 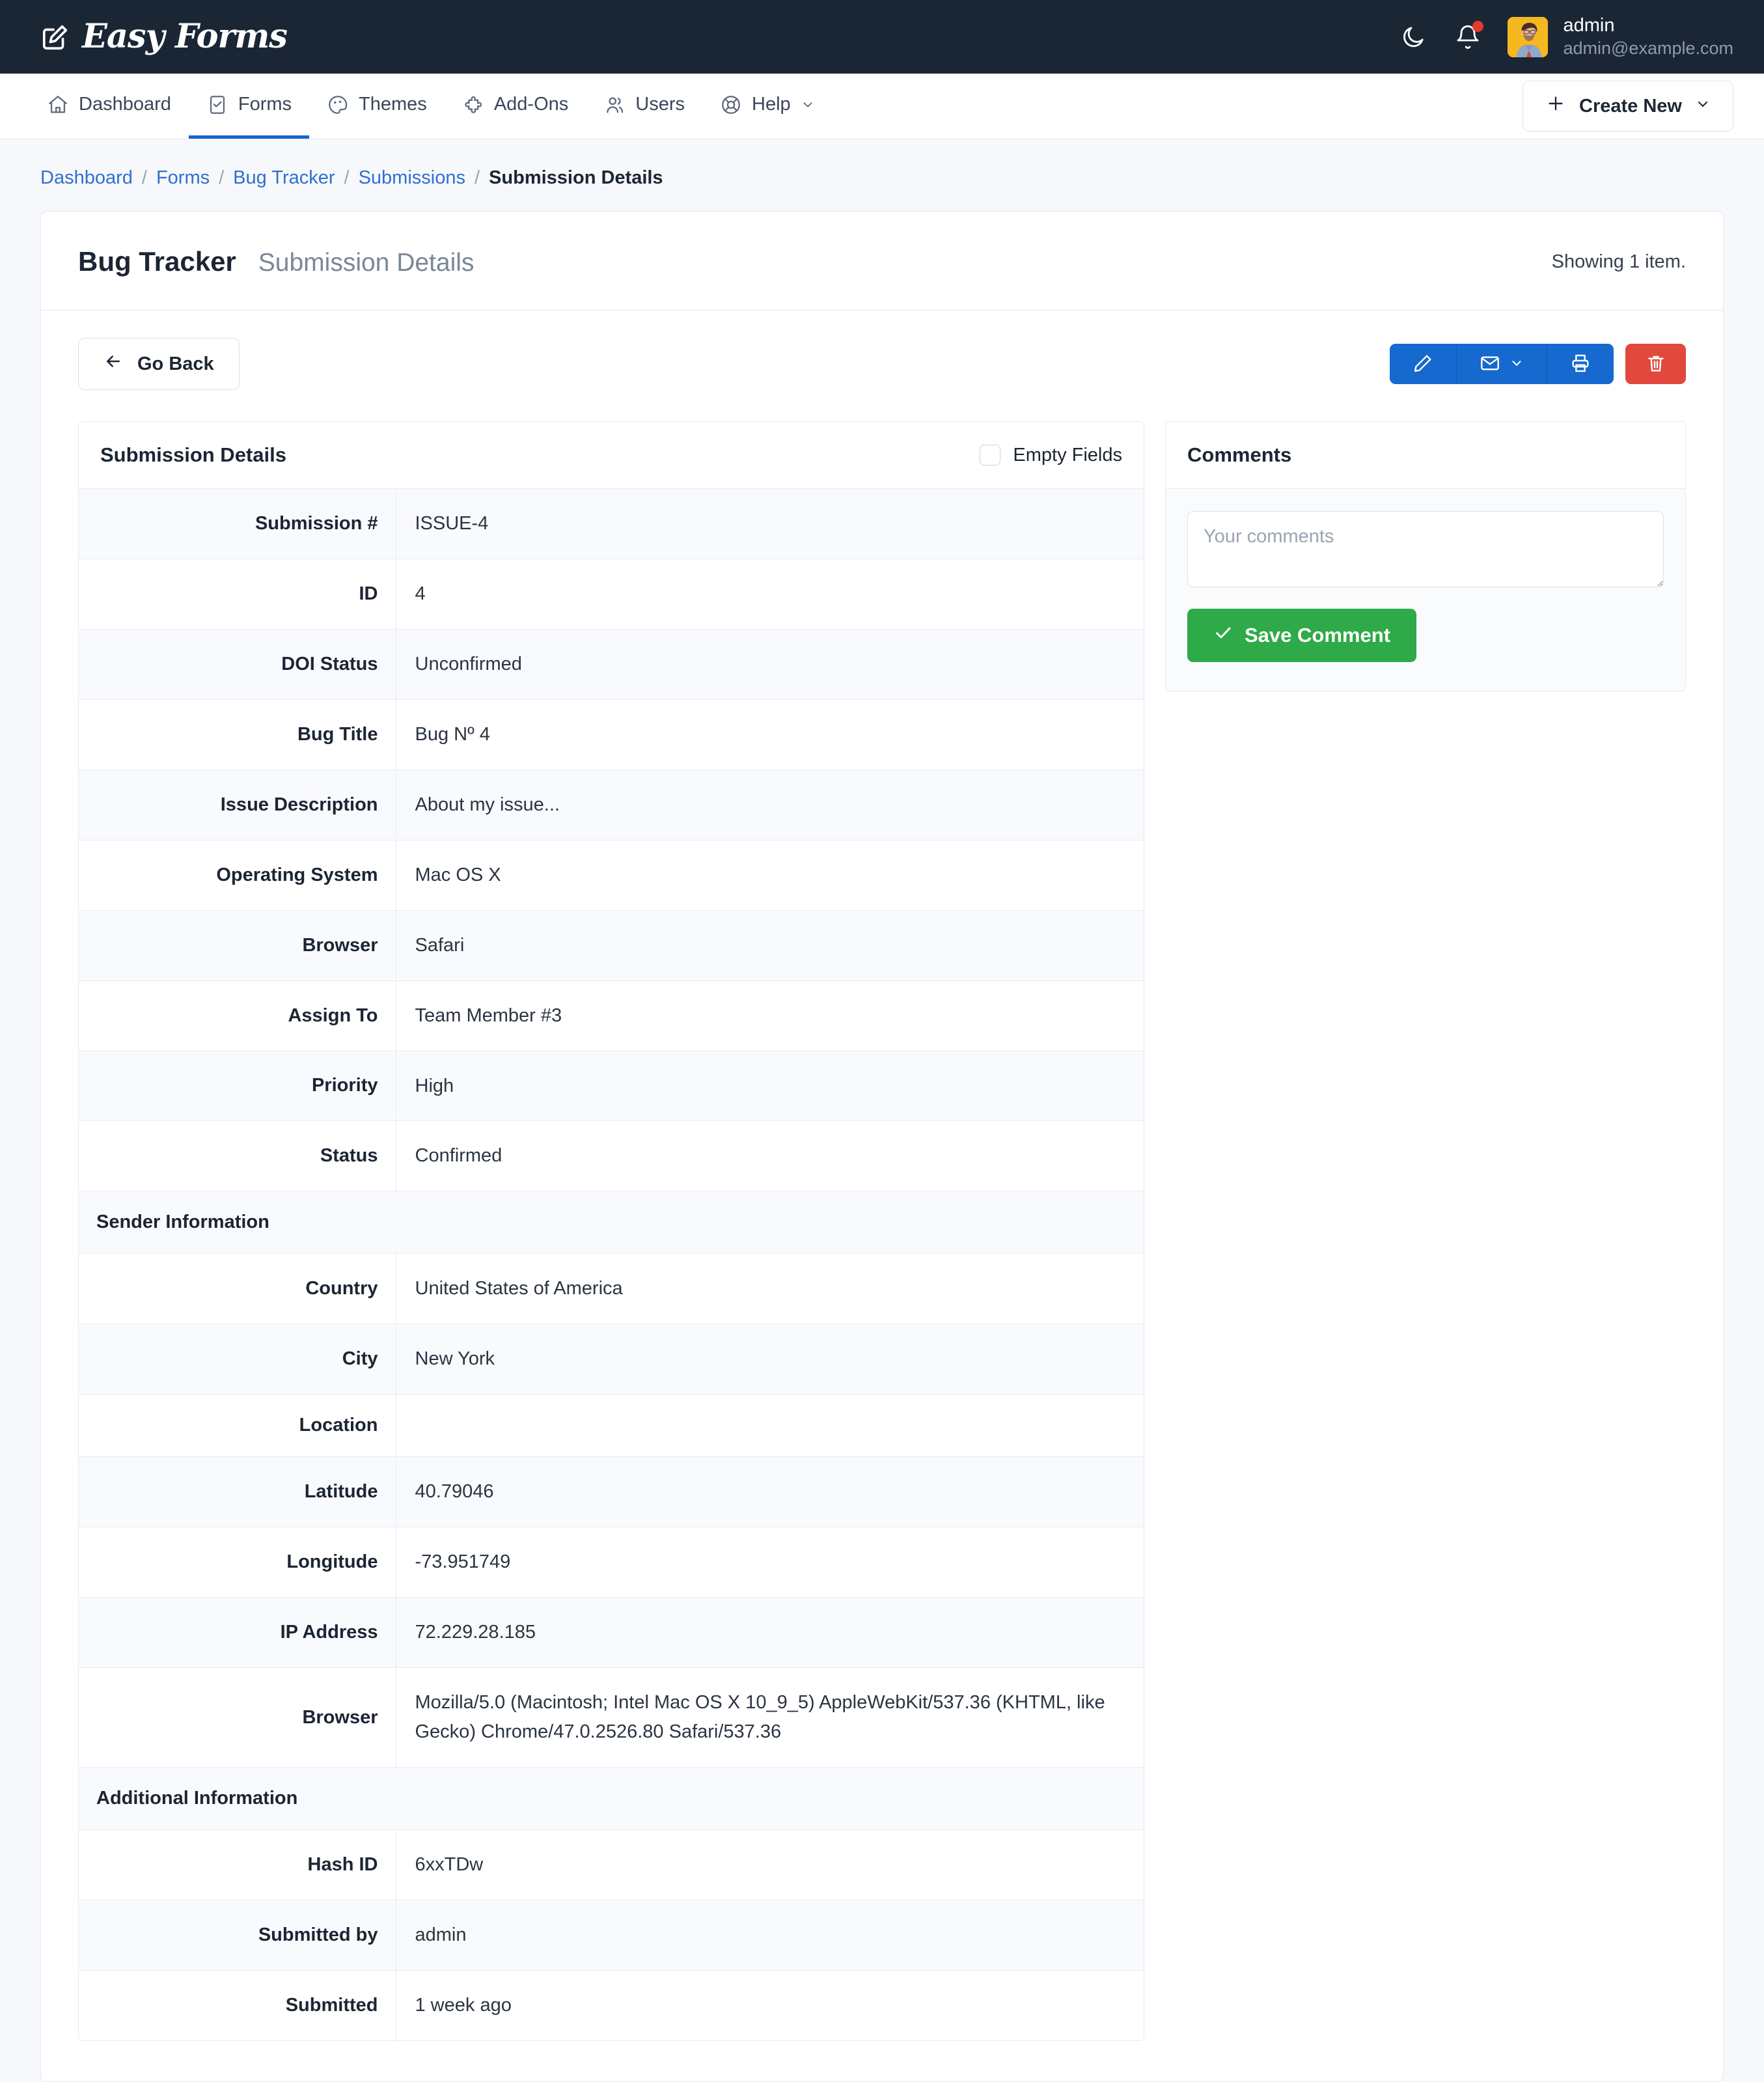 What do you see at coordinates (611, 1633) in the screenshot?
I see `detail-row: IP Address 72.229.28.185` at bounding box center [611, 1633].